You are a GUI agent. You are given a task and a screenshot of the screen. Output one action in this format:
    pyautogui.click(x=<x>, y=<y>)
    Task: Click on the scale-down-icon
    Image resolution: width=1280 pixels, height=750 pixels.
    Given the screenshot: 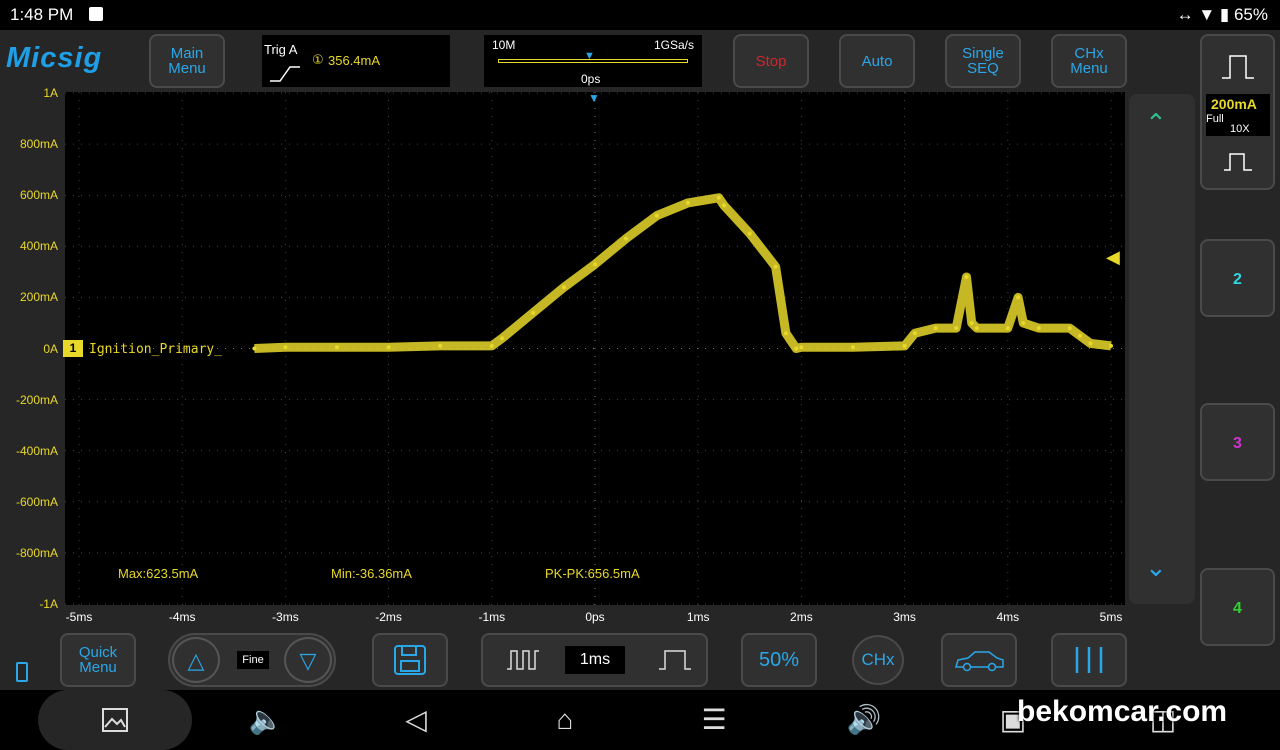 What is the action you would take?
    pyautogui.click(x=1238, y=162)
    